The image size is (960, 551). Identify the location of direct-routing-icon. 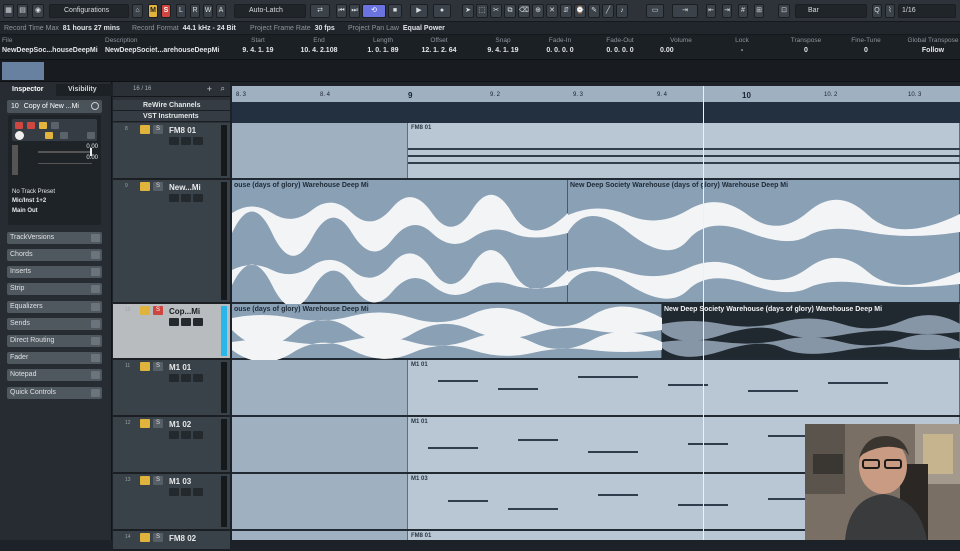
(95, 341).